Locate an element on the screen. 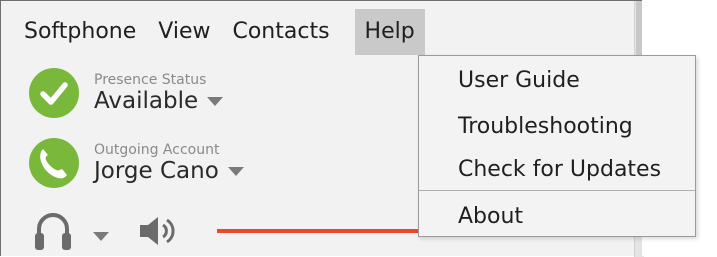 The image size is (717, 257). audio-controls is located at coordinates (104, 233).